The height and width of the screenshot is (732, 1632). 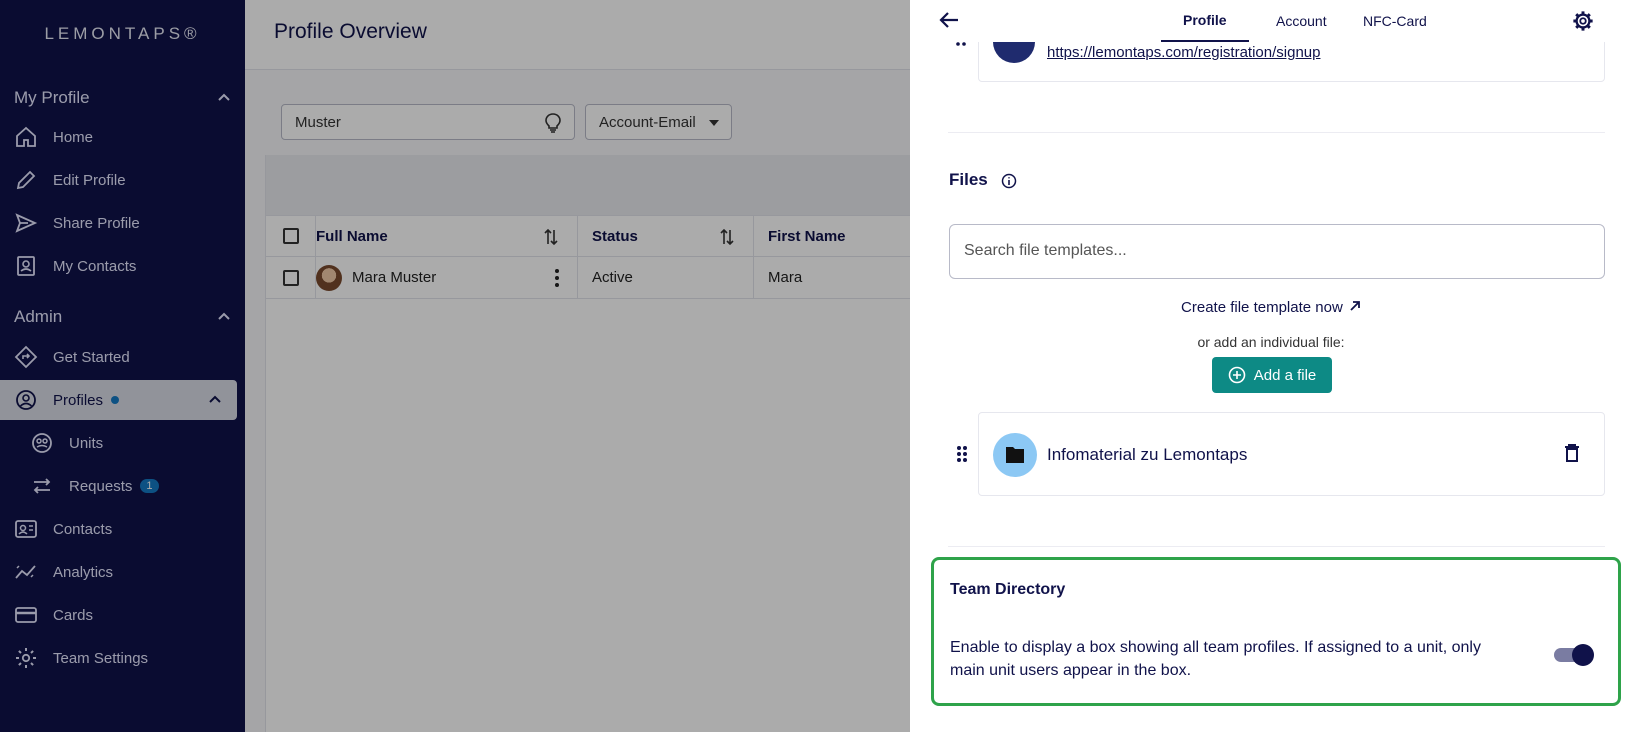 I want to click on add-file-button: Add a file, so click(x=1272, y=375).